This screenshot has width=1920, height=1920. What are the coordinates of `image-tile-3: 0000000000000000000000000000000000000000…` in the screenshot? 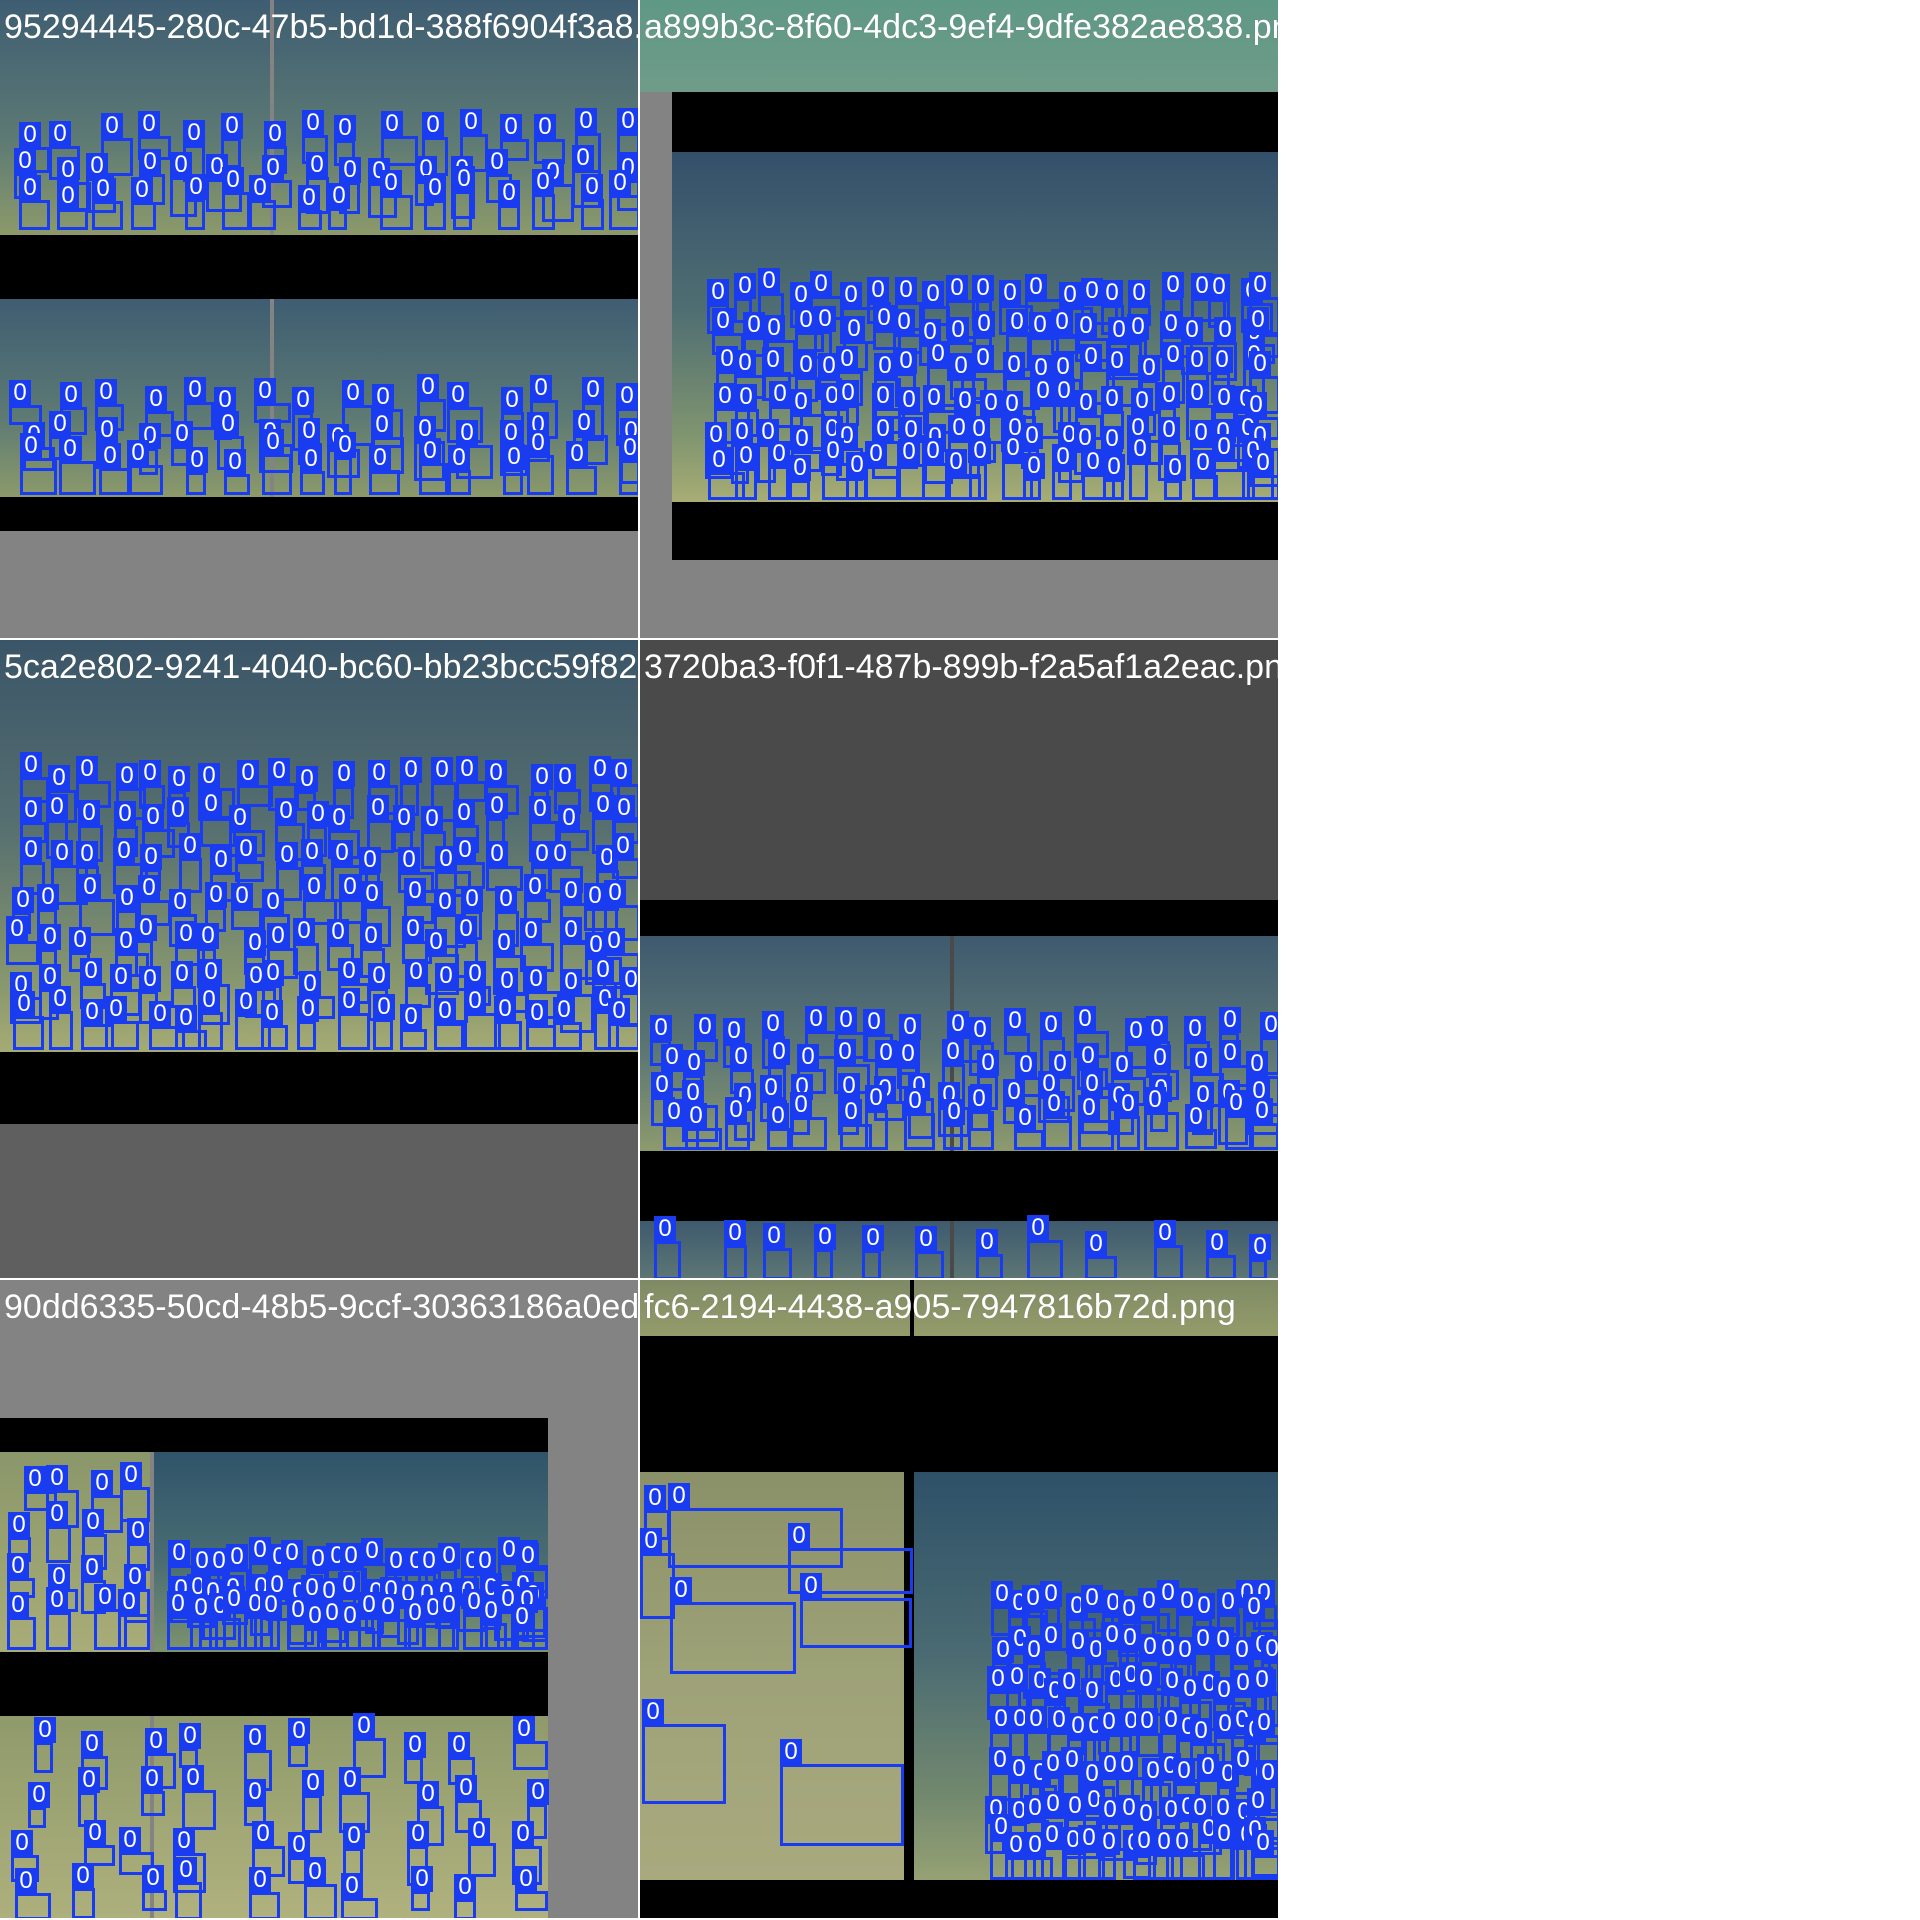 It's located at (320, 960).